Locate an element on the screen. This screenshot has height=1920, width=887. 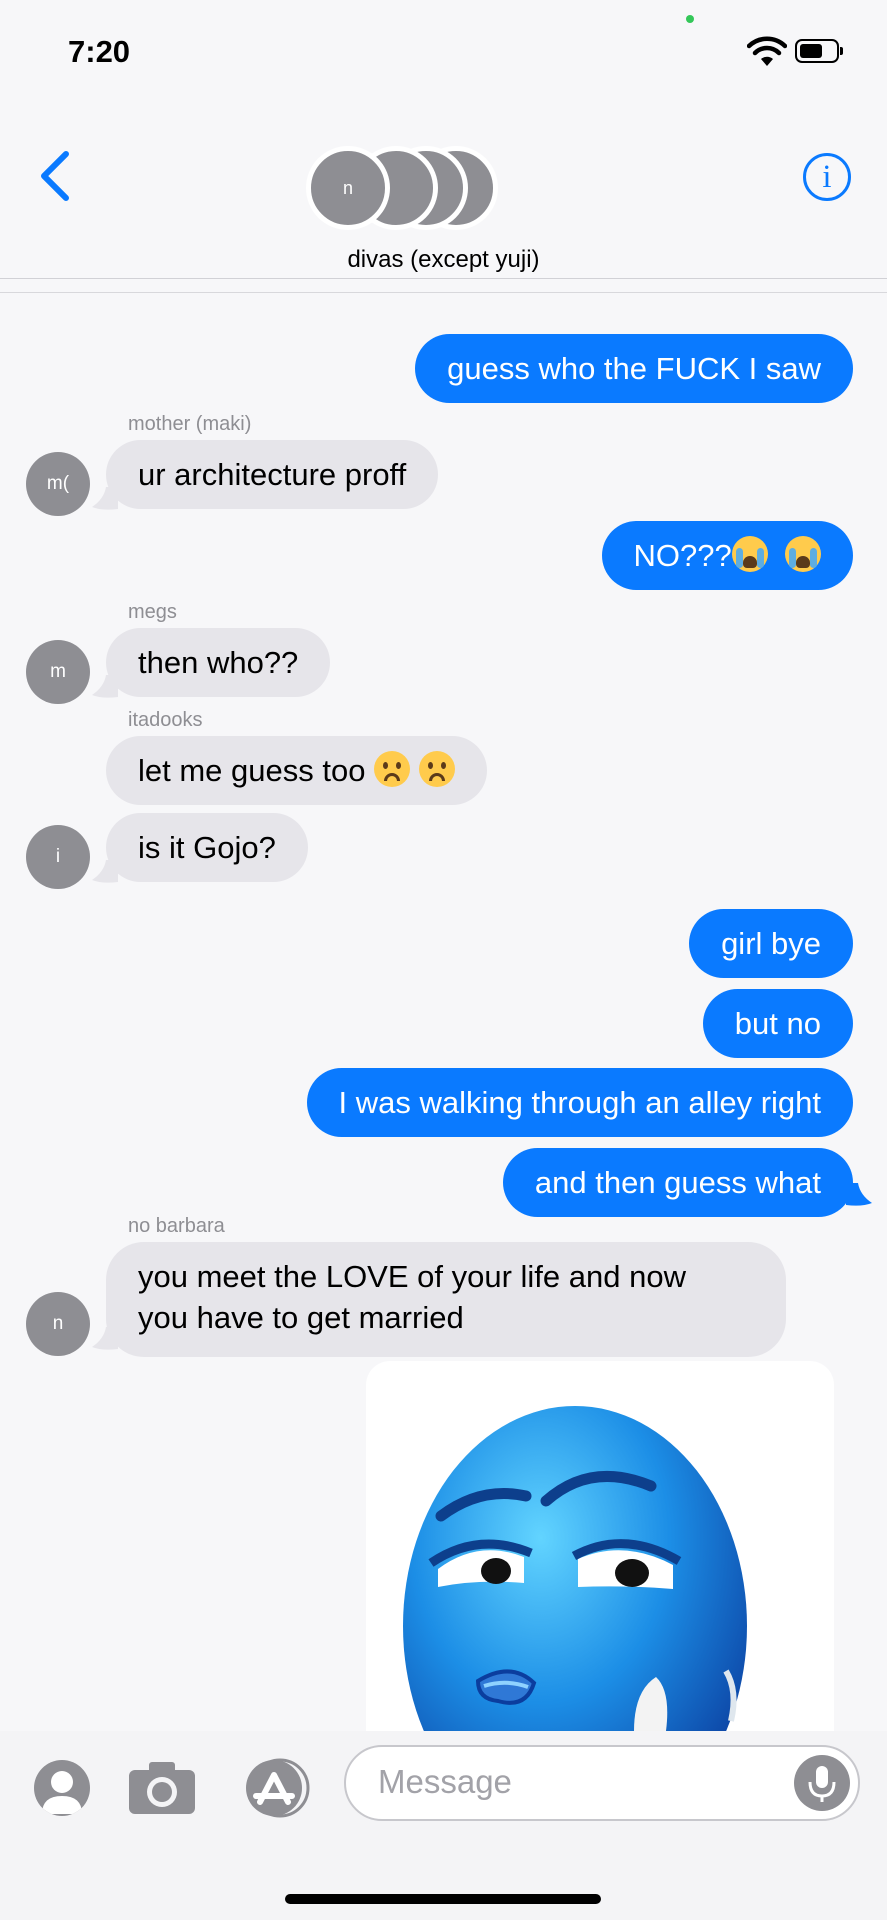
incoming-message-bubble: let me guess too is located at coordinates (296, 770).